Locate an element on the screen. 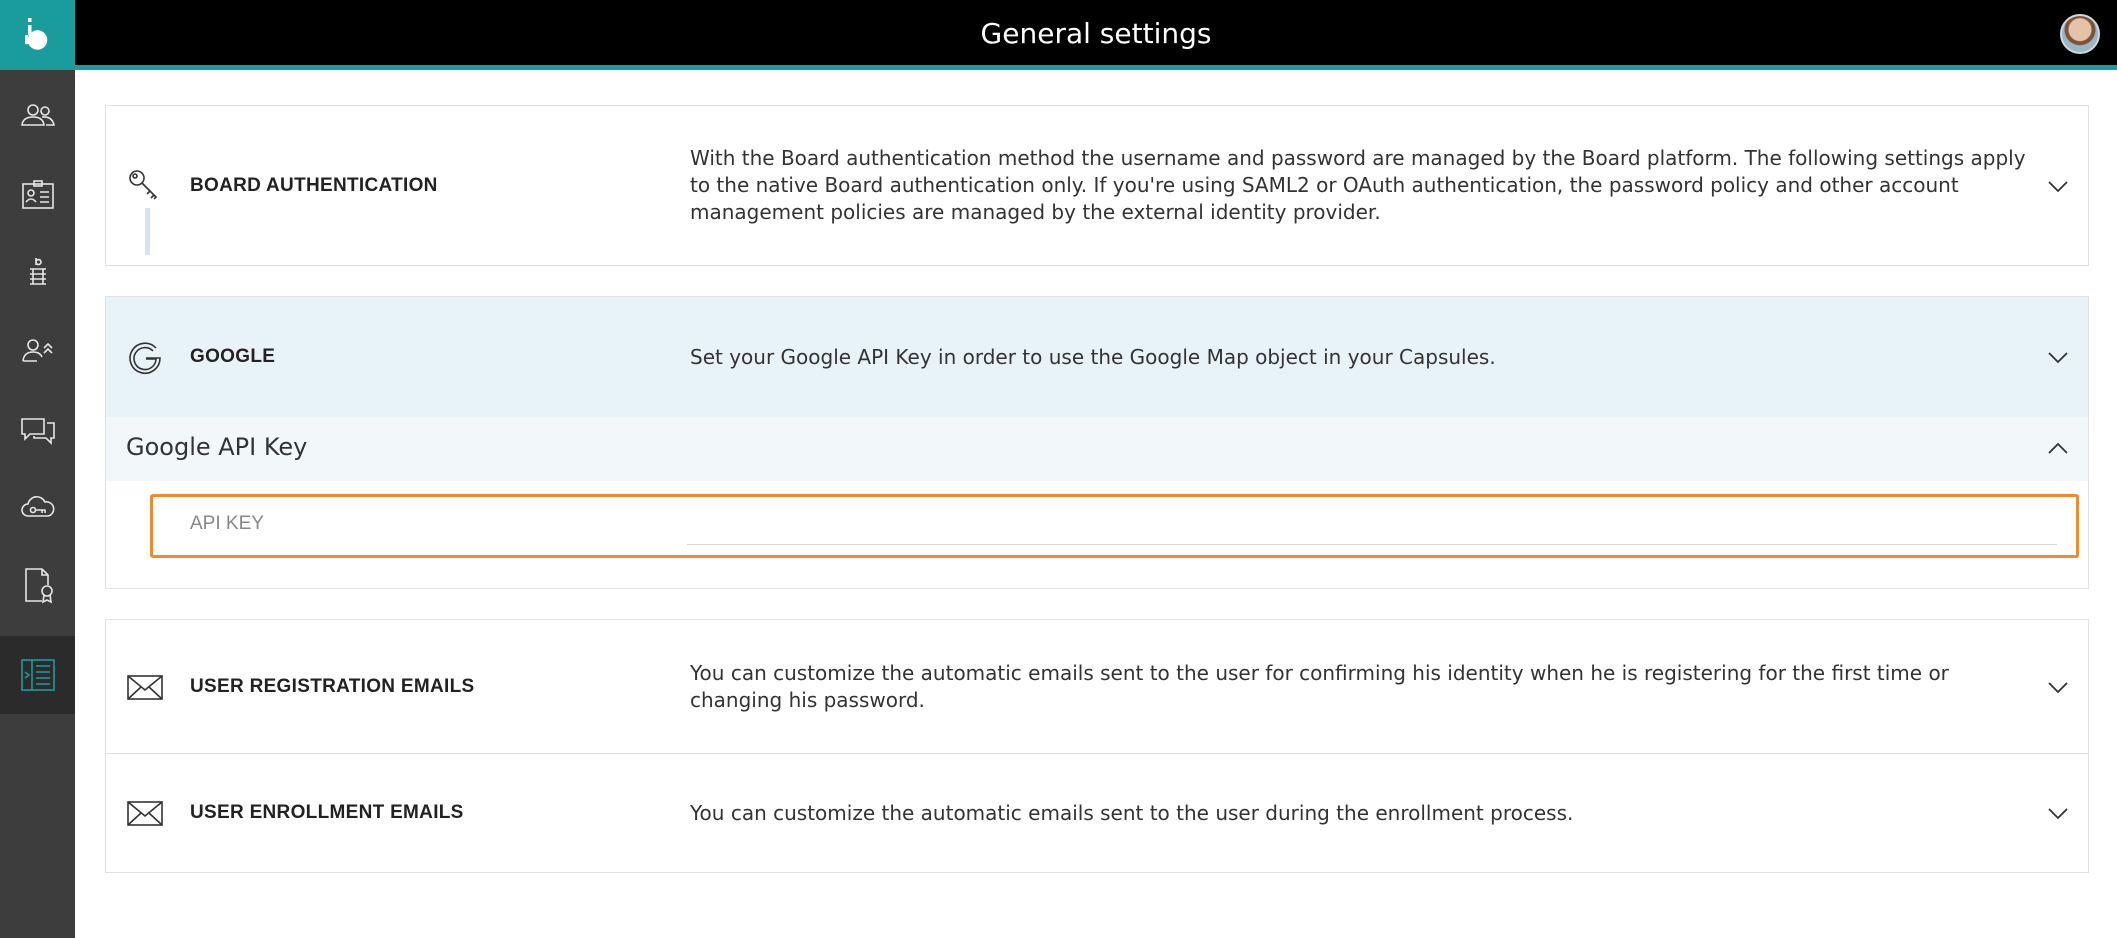 The height and width of the screenshot is (938, 2117). chat-icon is located at coordinates (37, 431).